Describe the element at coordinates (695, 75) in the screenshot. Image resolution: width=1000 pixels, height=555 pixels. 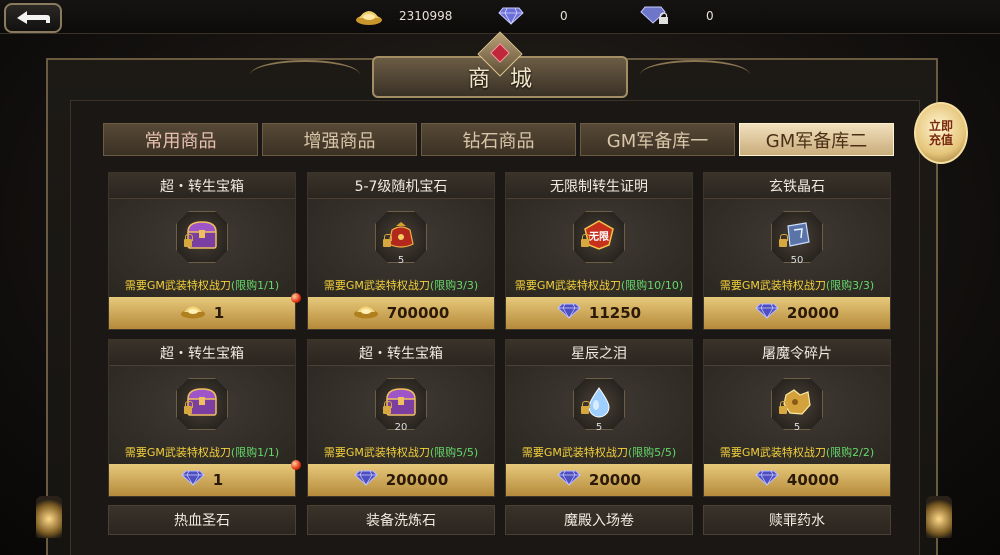
I see `ornament-right` at that location.